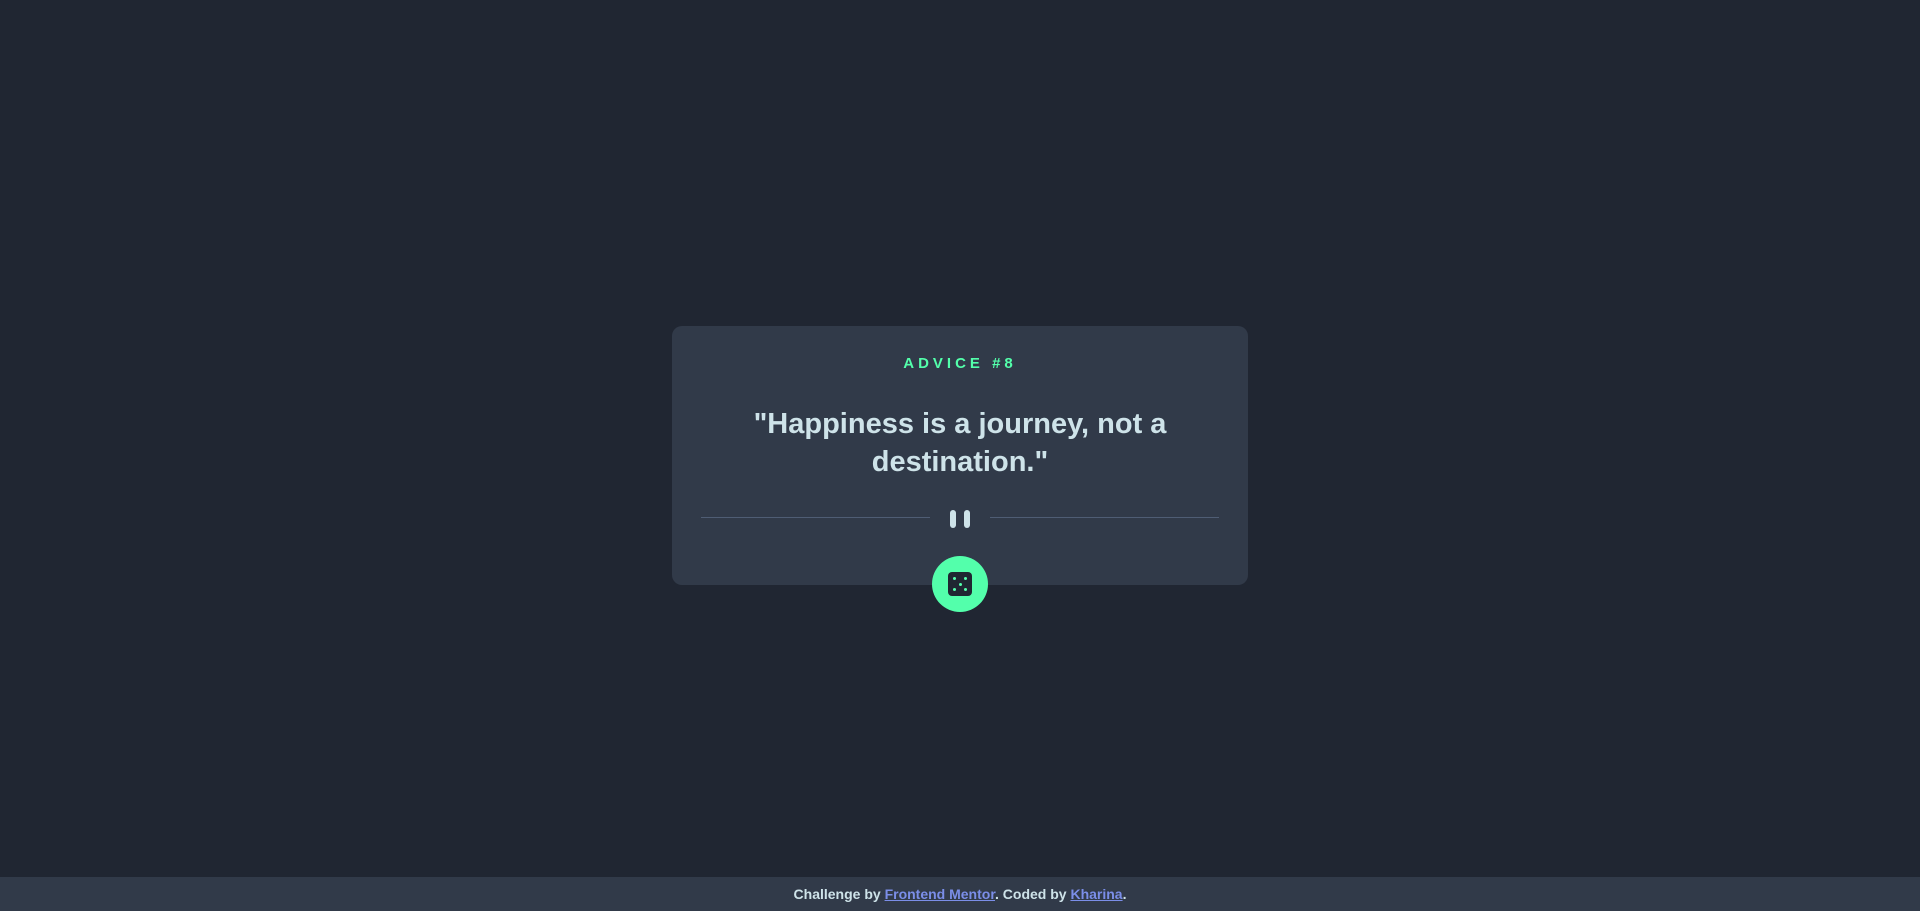  I want to click on footer-prefix: Challenge by, so click(839, 894).